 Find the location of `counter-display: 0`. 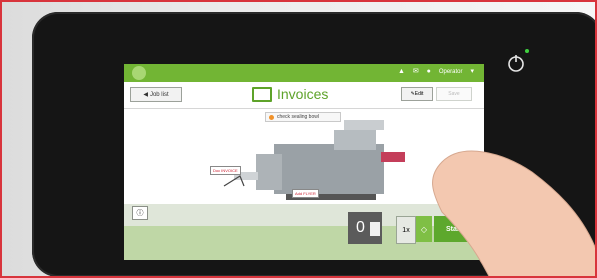

counter-display: 0 is located at coordinates (365, 228).